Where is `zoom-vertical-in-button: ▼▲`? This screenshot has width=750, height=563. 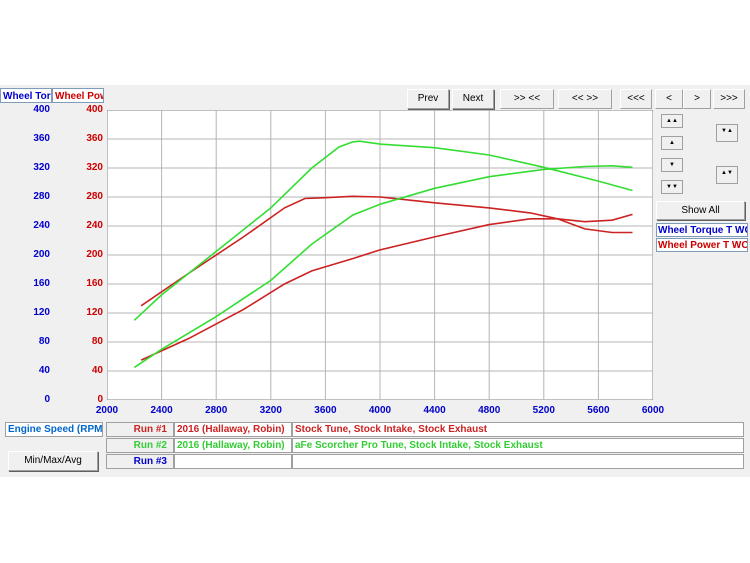 zoom-vertical-in-button: ▼▲ is located at coordinates (727, 133).